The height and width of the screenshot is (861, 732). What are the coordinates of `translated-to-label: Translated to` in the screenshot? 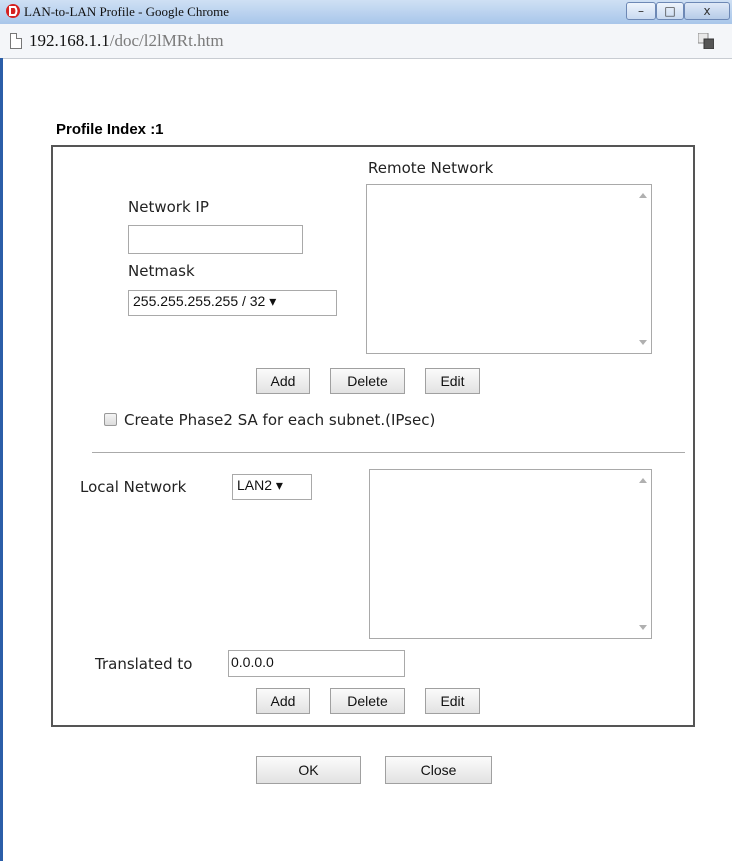 It's located at (144, 664).